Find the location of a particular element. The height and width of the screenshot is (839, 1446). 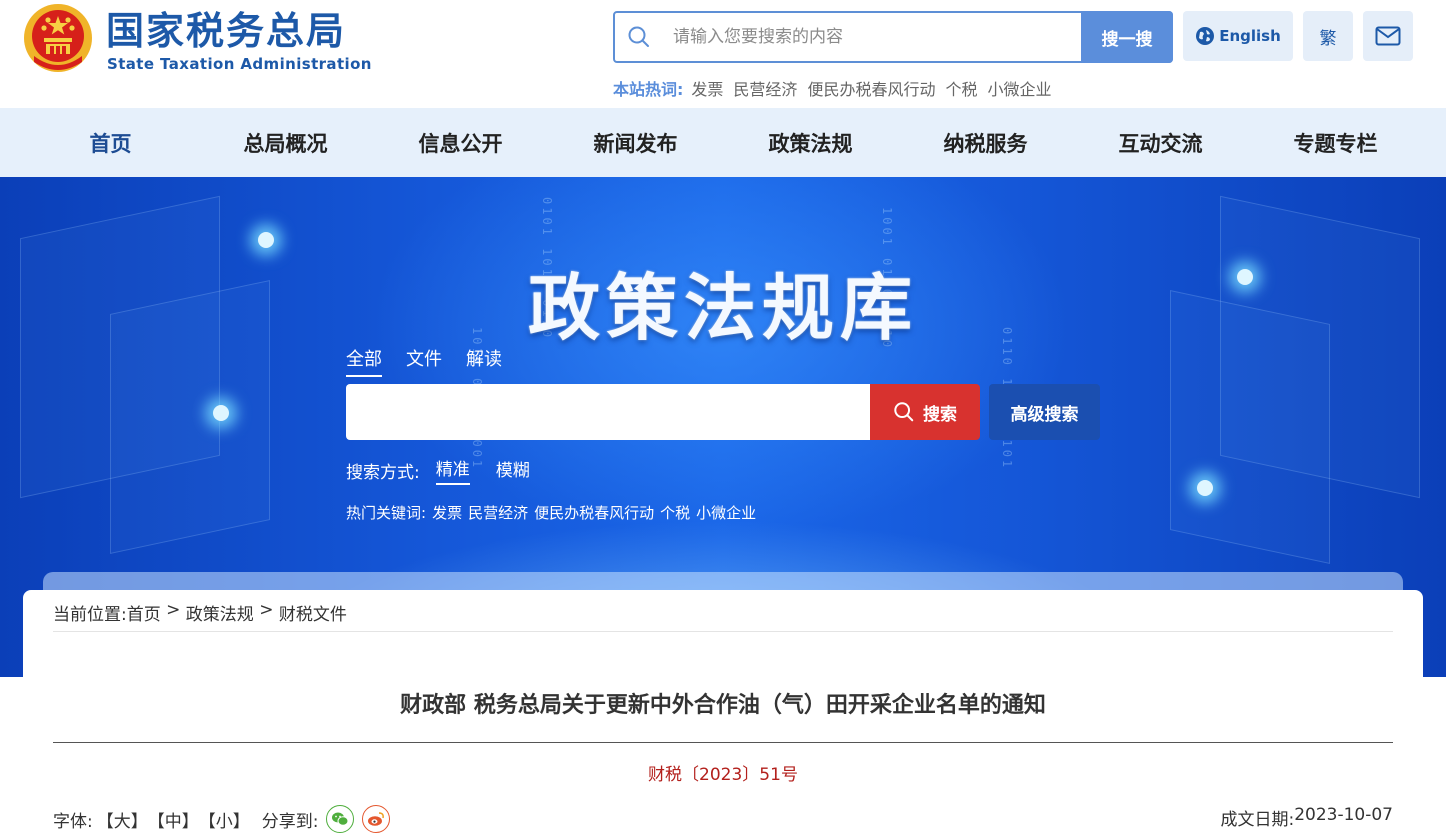

top-hot-keywords: 本站热词: 发票 民营经济 便民办税春风行动 个税 小微企业 is located at coordinates (832, 88).